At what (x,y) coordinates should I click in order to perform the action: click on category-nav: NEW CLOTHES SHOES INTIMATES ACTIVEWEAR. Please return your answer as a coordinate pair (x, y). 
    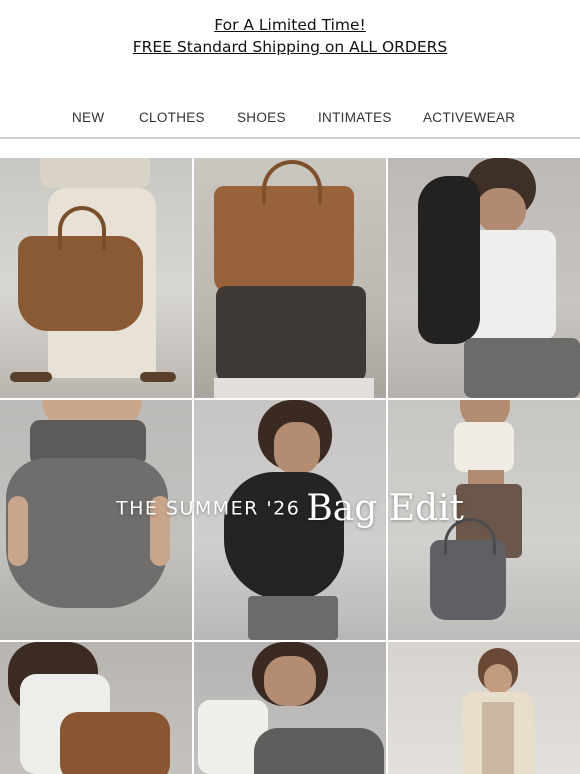
    Looking at the image, I should click on (290, 118).